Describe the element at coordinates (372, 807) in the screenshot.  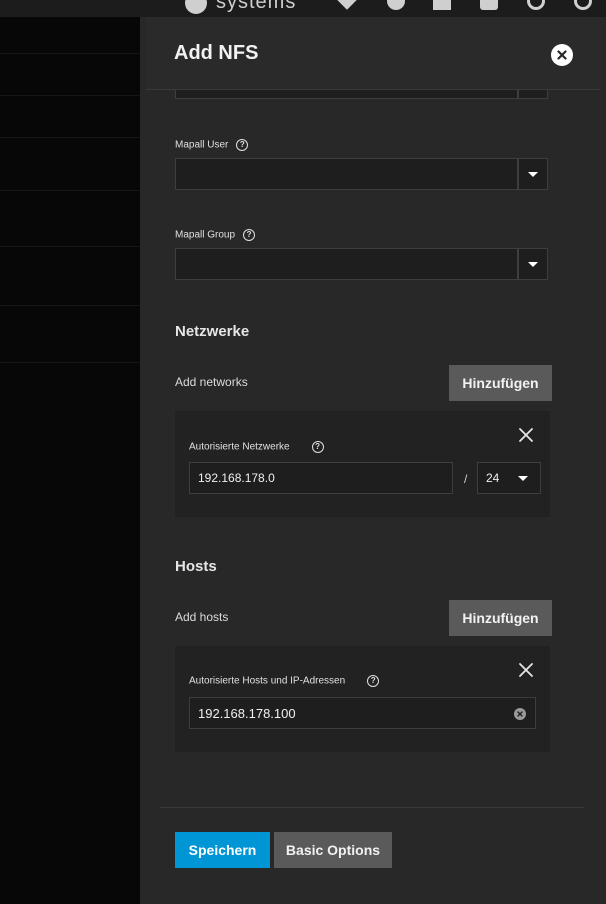
I see `footer-divider` at that location.